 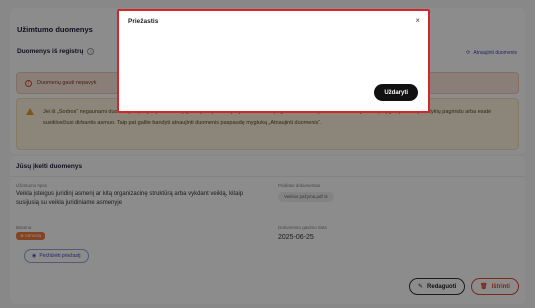 What do you see at coordinates (396, 92) in the screenshot?
I see `close-button: Uždaryti` at bounding box center [396, 92].